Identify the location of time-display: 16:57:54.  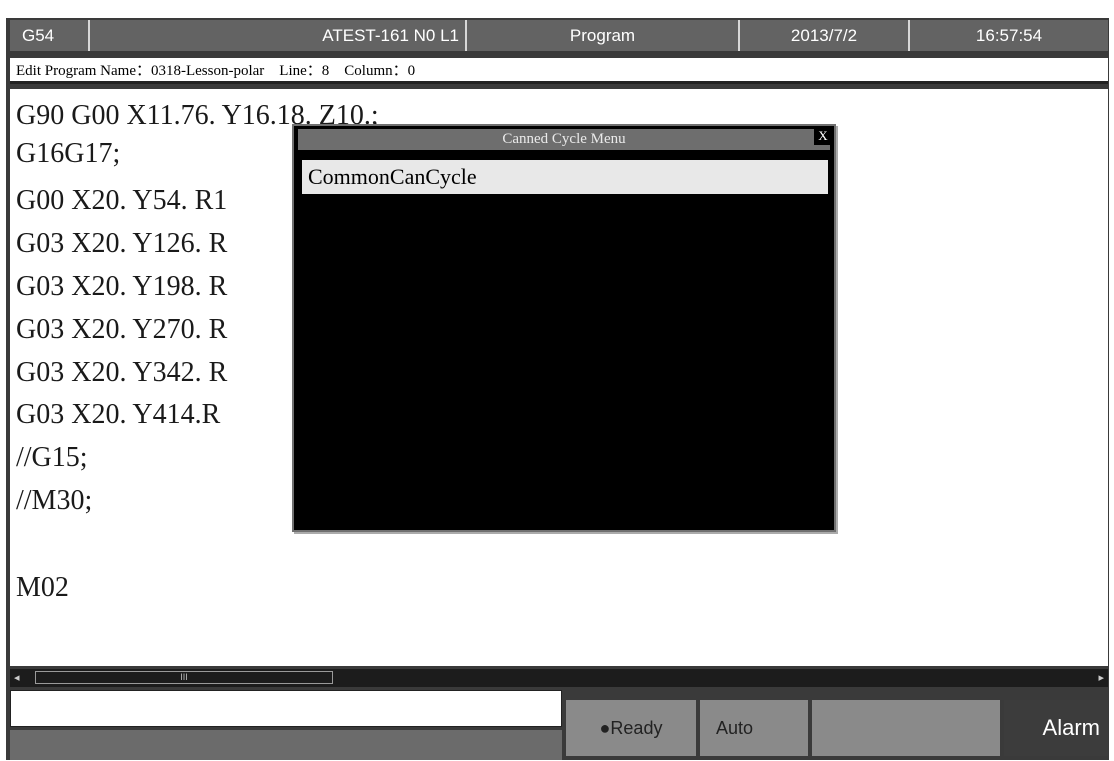
(1009, 35).